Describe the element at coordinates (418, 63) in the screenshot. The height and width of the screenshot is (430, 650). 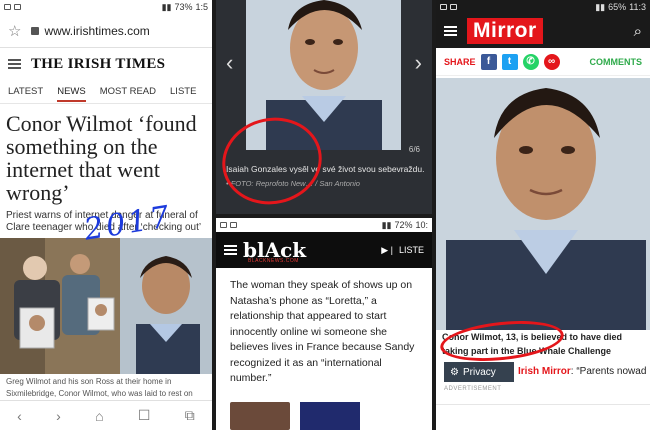
I see `next-arrow-icon: ›` at that location.